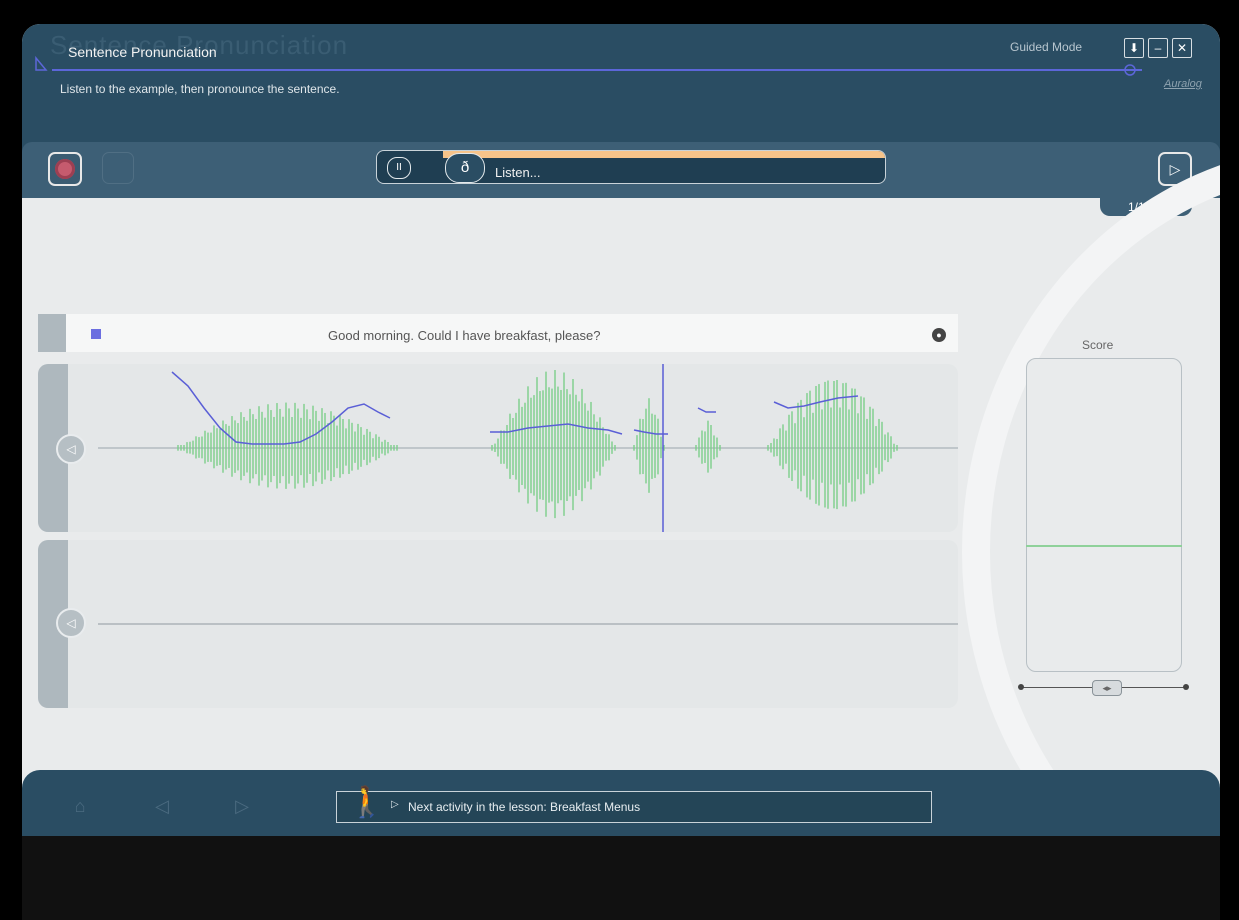  I want to click on sentence-marker-icon, so click(96, 334).